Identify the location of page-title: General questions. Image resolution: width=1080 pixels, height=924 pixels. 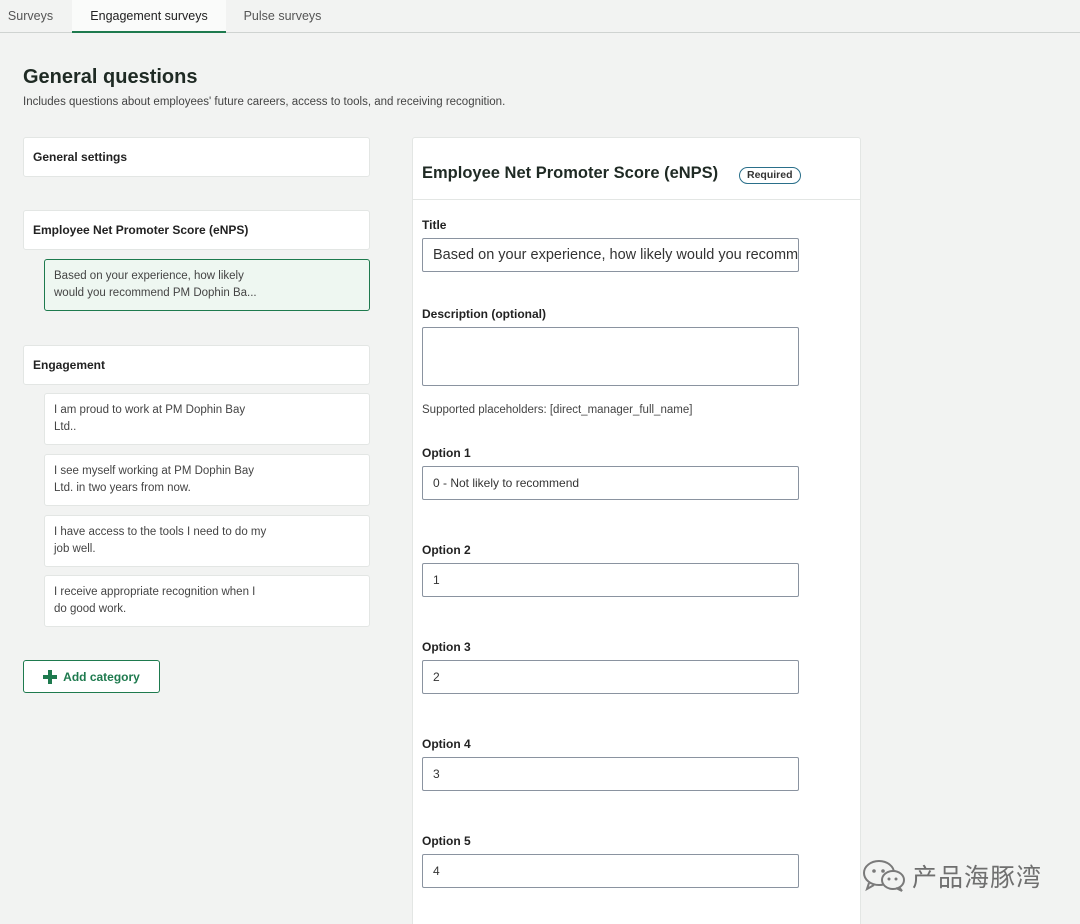
(110, 77).